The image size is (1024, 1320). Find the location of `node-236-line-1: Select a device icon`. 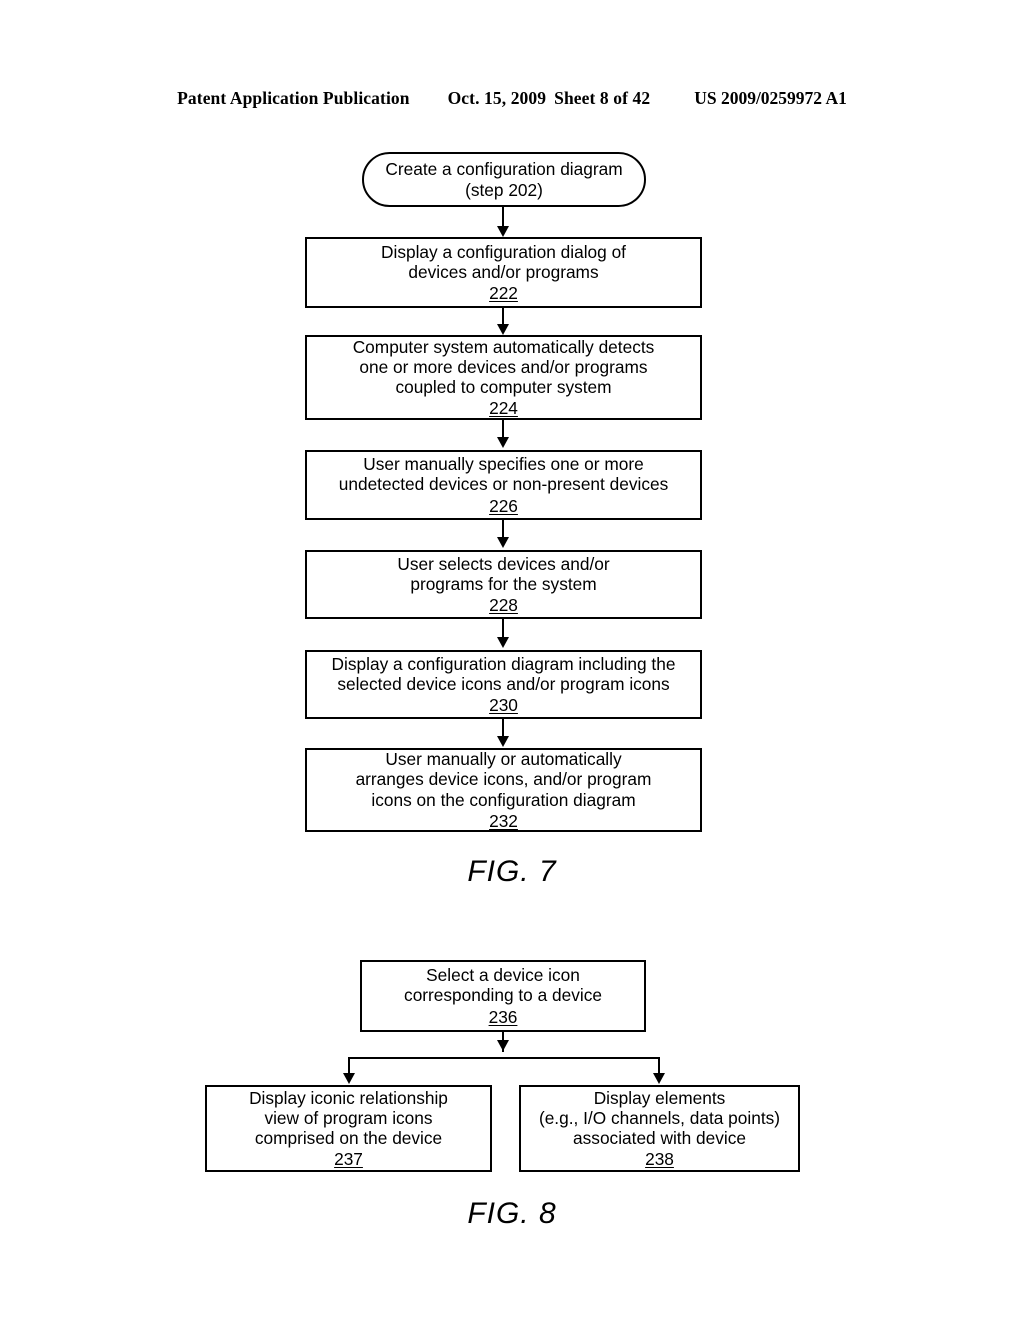

node-236-line-1: Select a device icon is located at coordinates (503, 975).